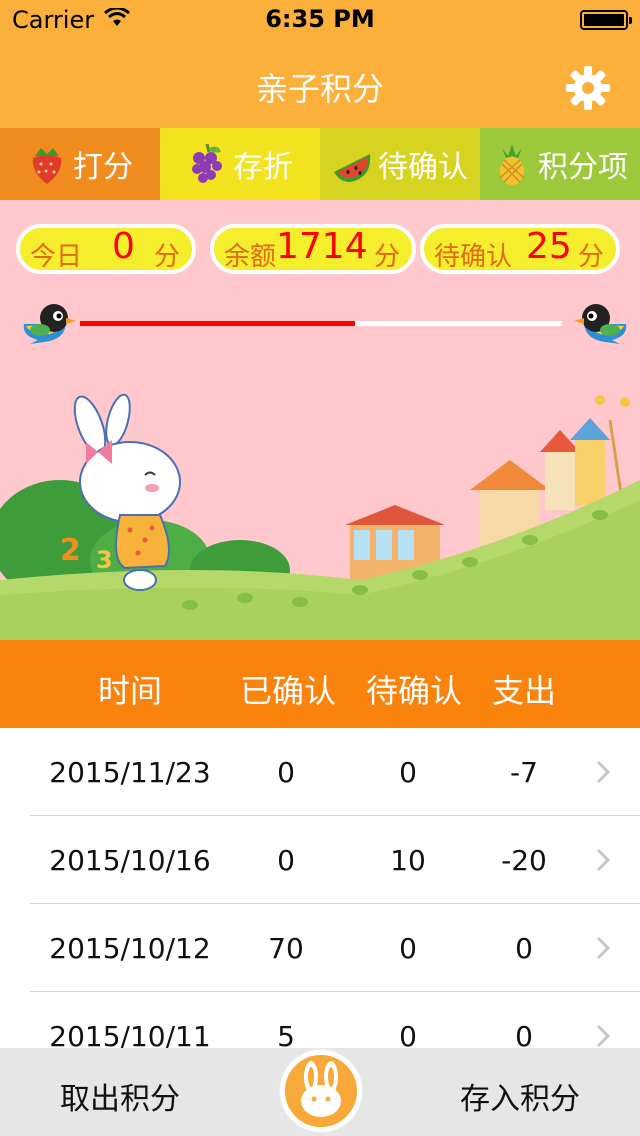  Describe the element at coordinates (56, 257) in the screenshot. I see `today-label: 今日` at that location.